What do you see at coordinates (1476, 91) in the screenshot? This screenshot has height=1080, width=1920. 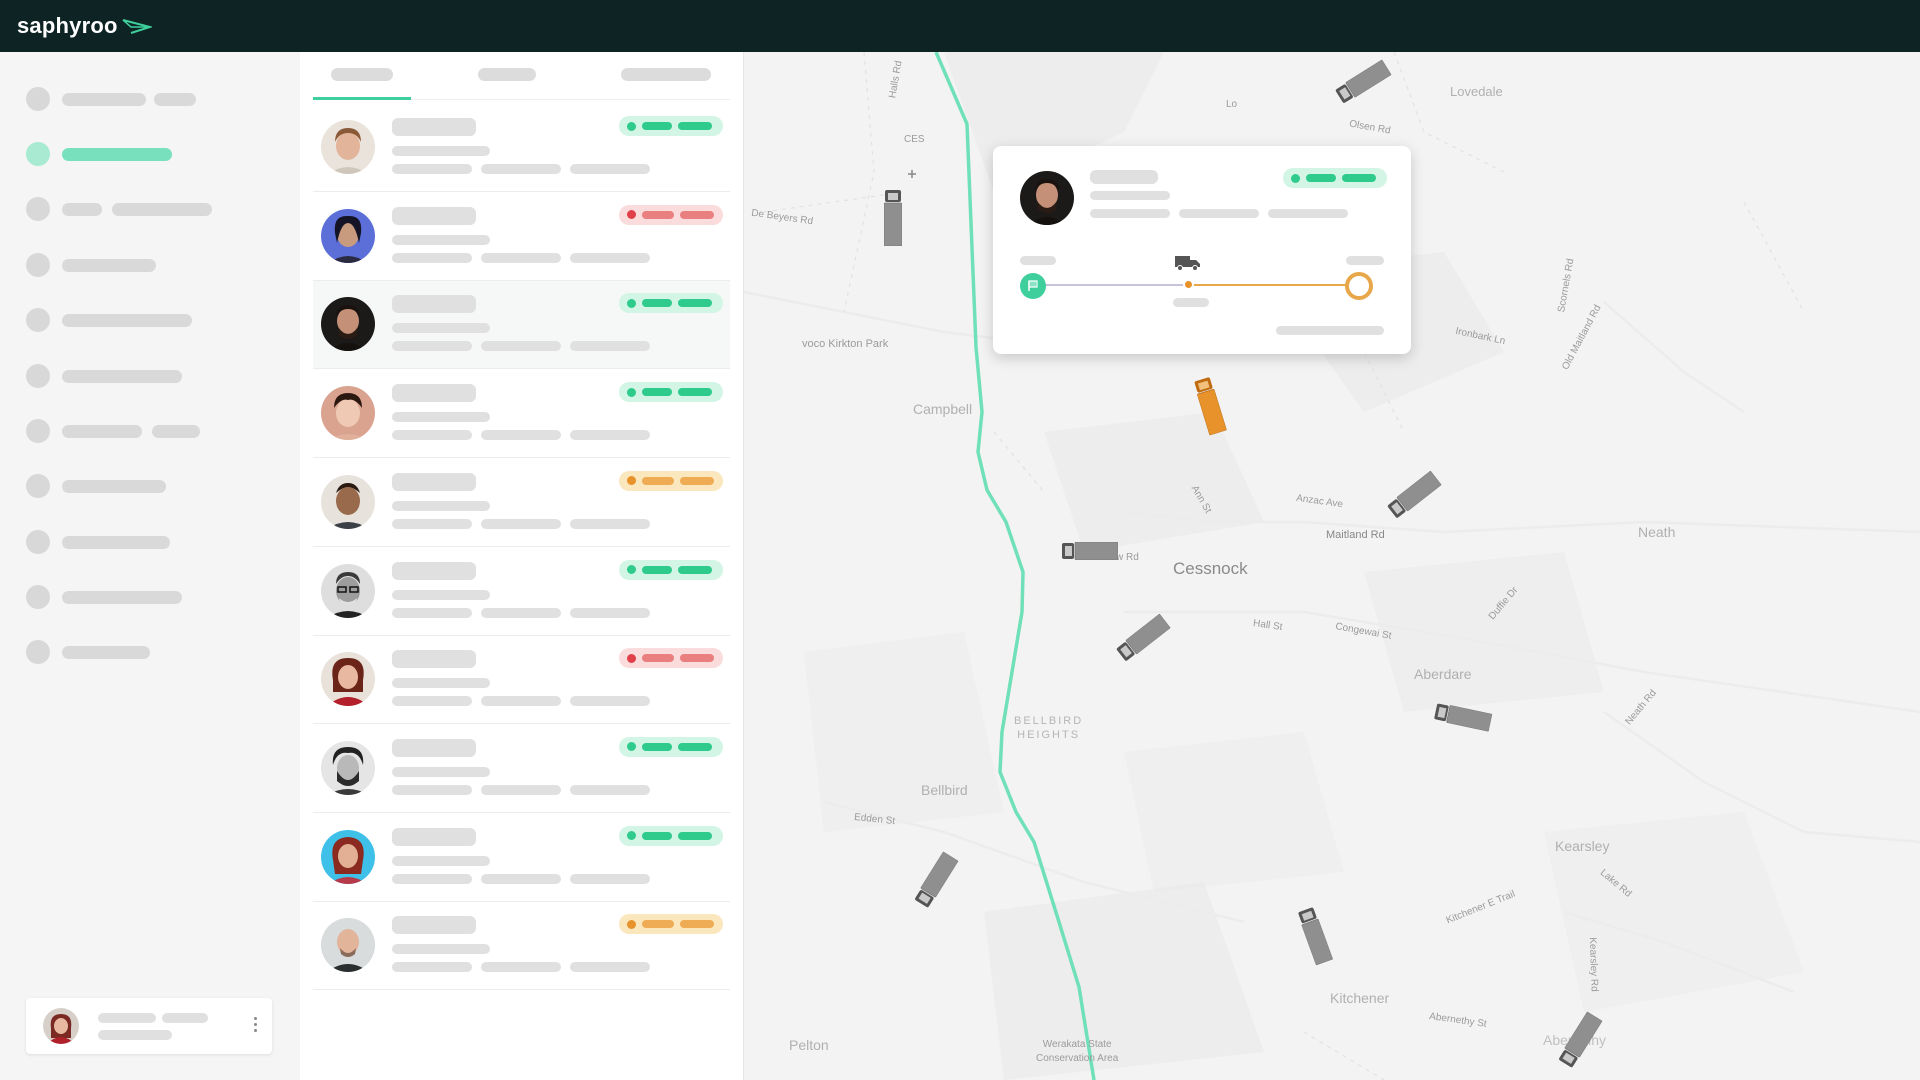 I see `map-label: Lovedale` at bounding box center [1476, 91].